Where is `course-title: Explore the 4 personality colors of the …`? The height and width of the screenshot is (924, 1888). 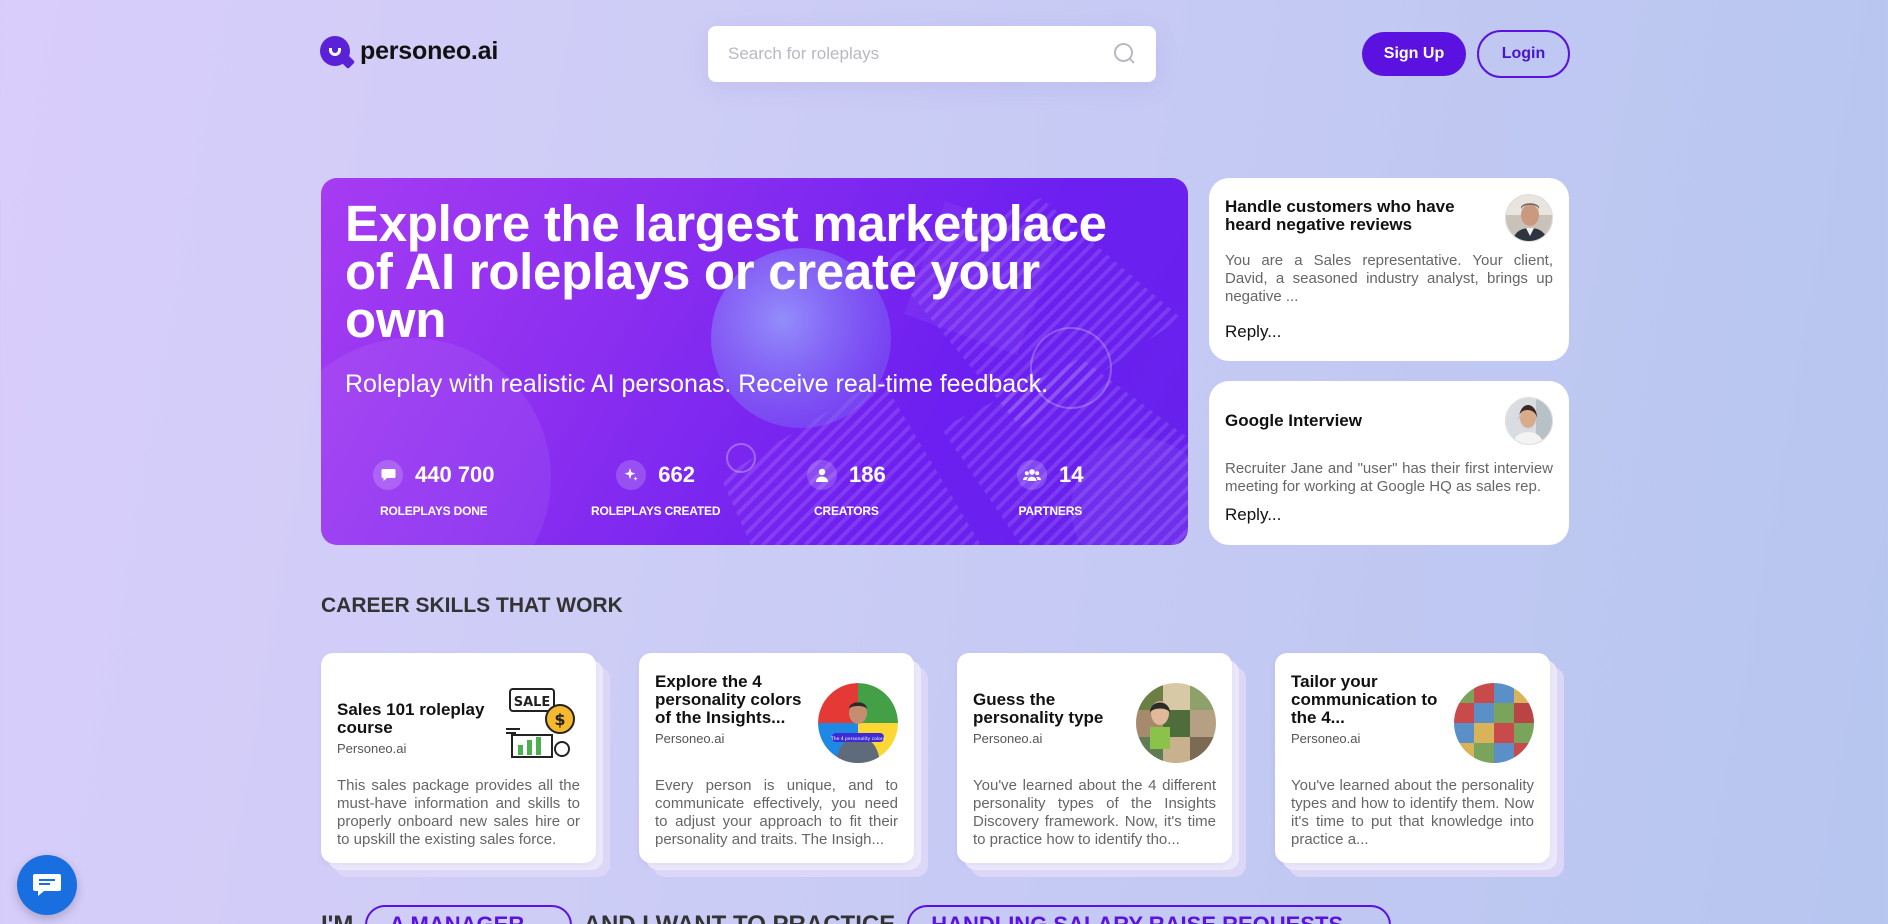
course-title: Explore the 4 personality colors of the … is located at coordinates (728, 699).